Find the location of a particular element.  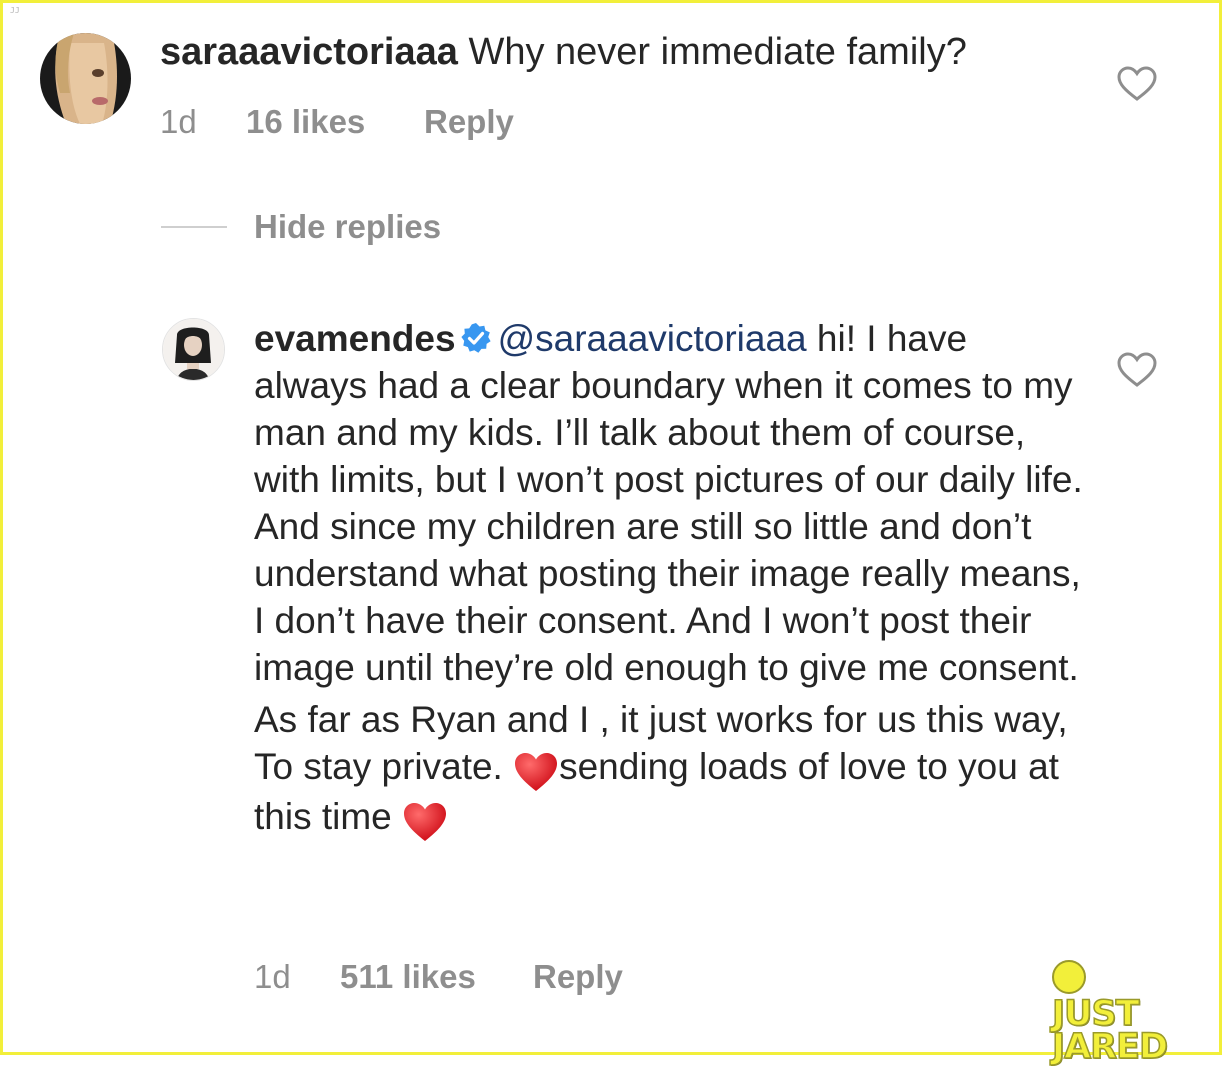

verified-badge-icon is located at coordinates (476, 335).